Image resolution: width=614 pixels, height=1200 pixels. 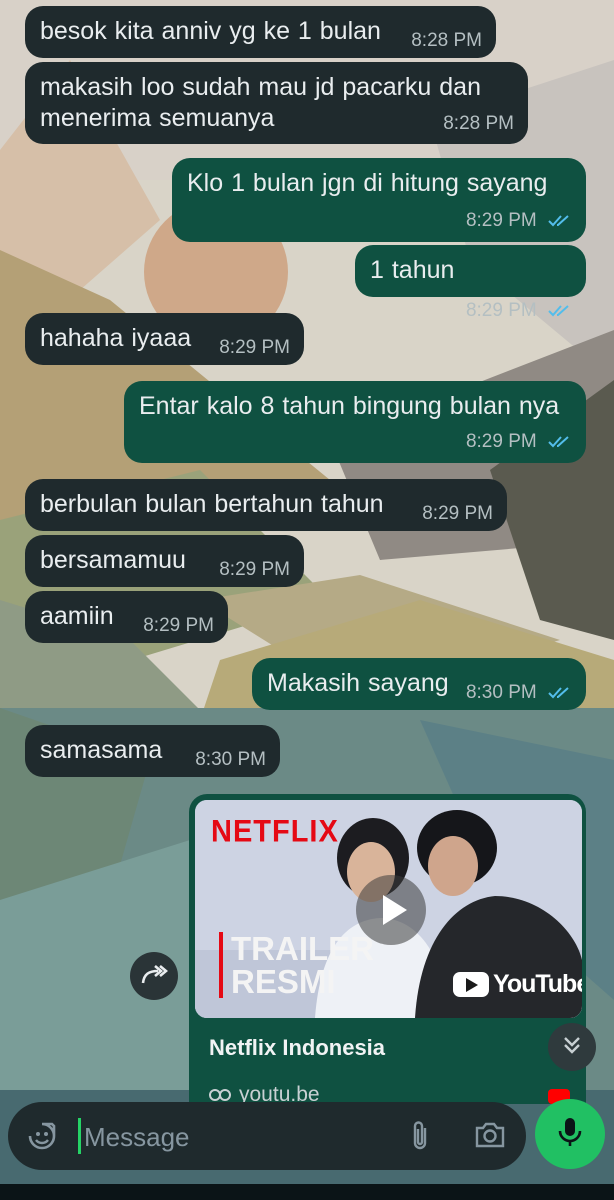 What do you see at coordinates (446, 40) in the screenshot?
I see `message-time: 8:28 PM` at bounding box center [446, 40].